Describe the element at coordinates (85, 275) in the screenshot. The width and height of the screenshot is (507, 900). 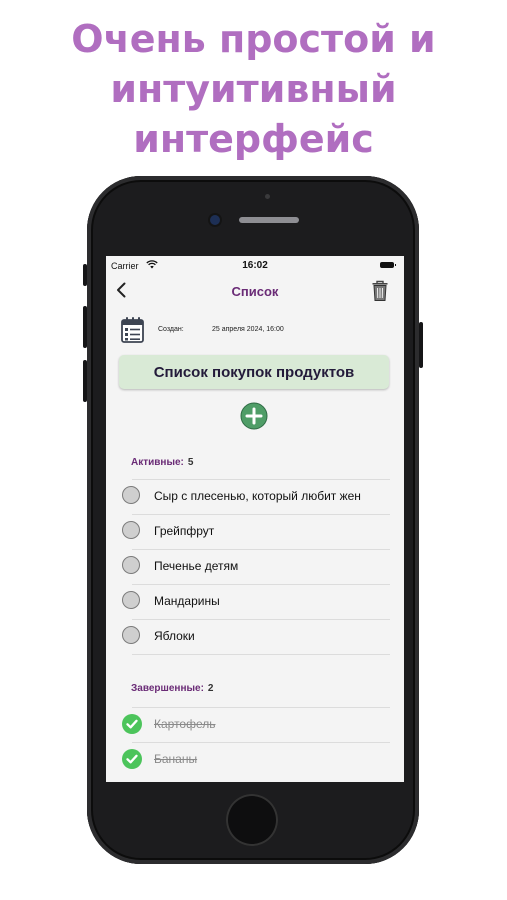
I see `phone-mute-switch` at that location.